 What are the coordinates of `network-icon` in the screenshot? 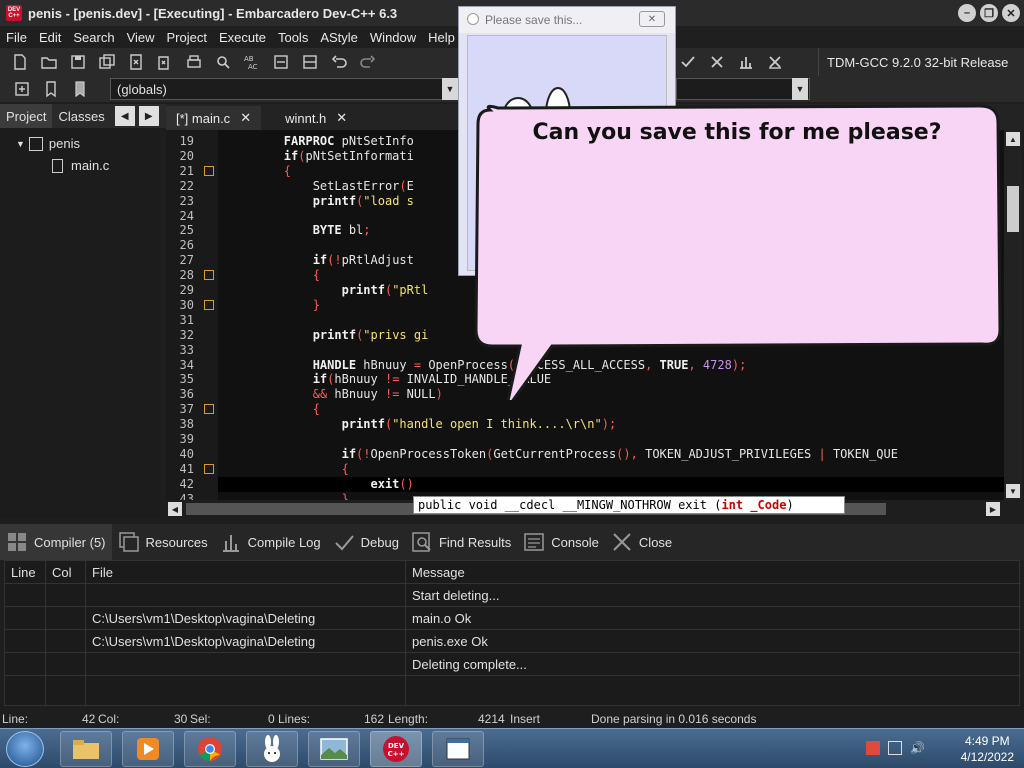 It's located at (895, 748).